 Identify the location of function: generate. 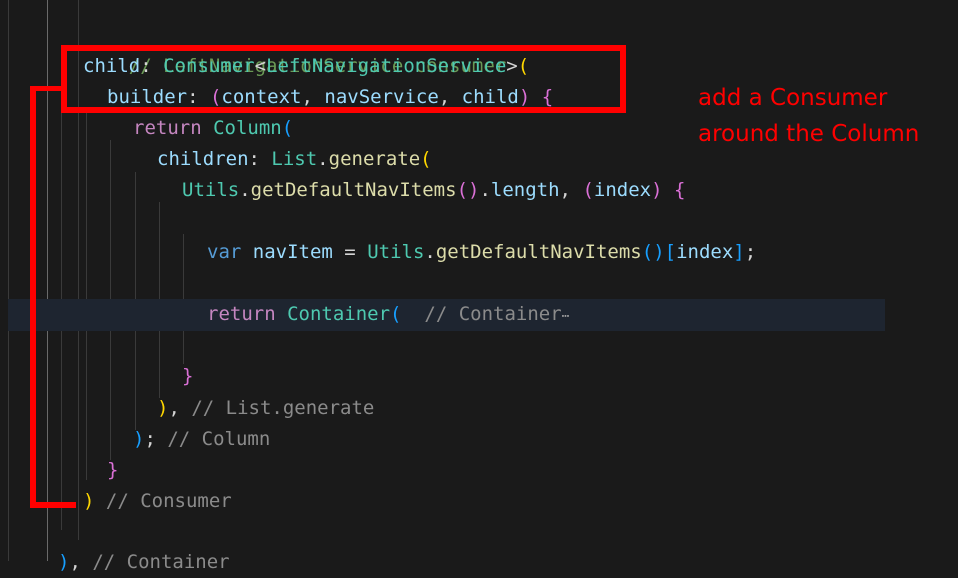
(374, 159).